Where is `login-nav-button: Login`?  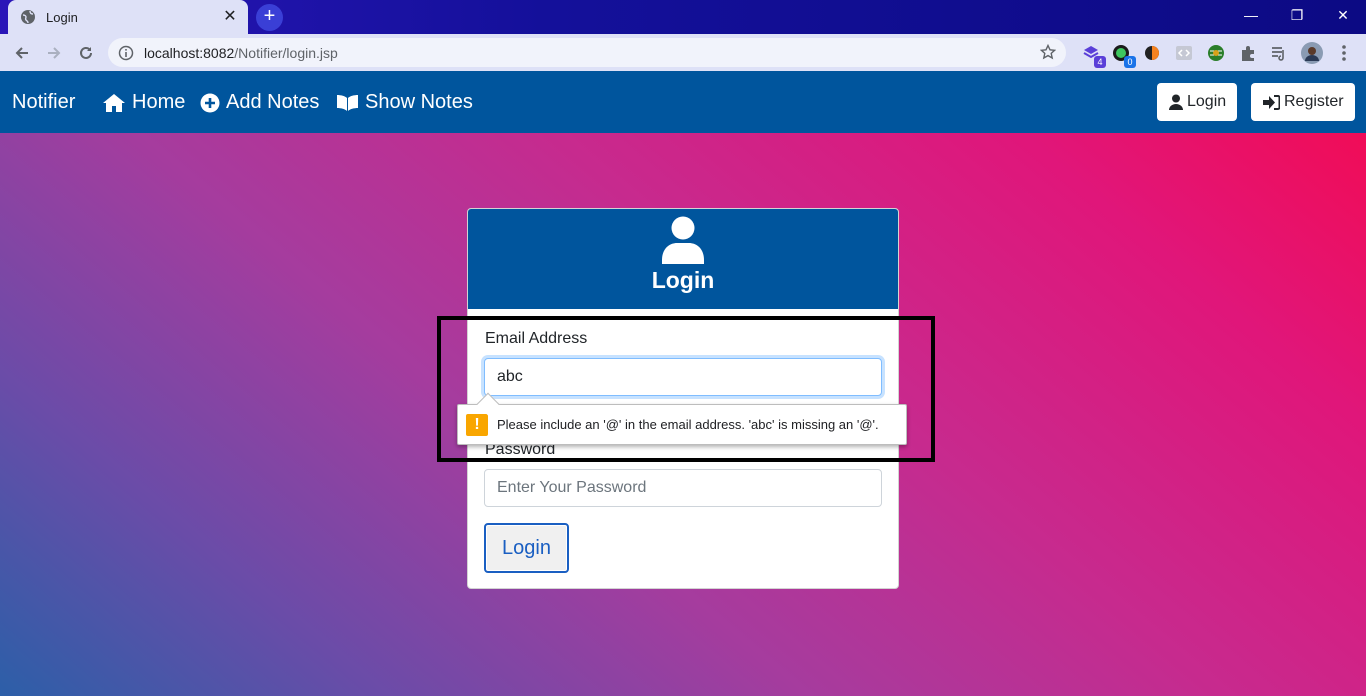
login-nav-button: Login is located at coordinates (1197, 102).